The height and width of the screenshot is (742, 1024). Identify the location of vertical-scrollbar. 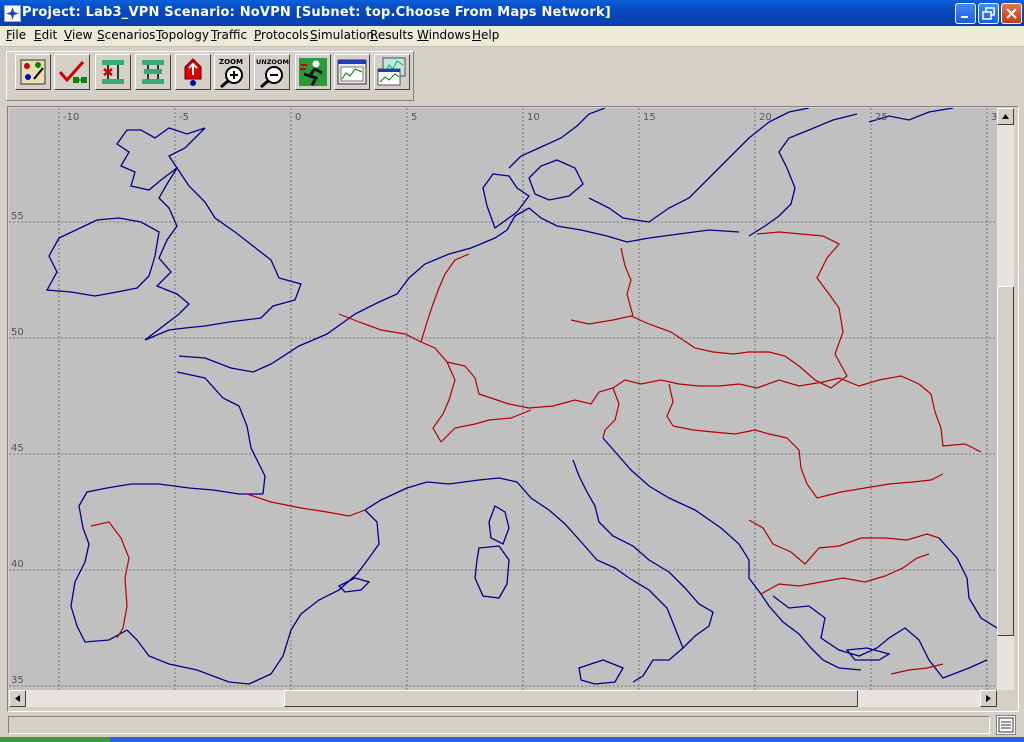
(1005, 399).